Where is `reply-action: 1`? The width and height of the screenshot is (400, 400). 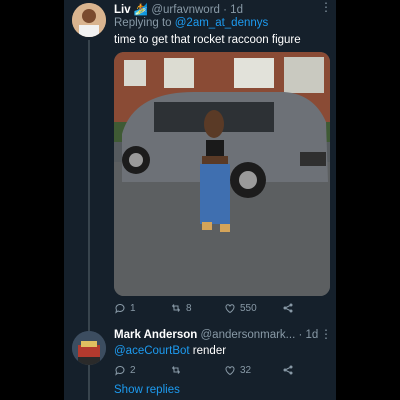
reply-action: 1 is located at coordinates (125, 308).